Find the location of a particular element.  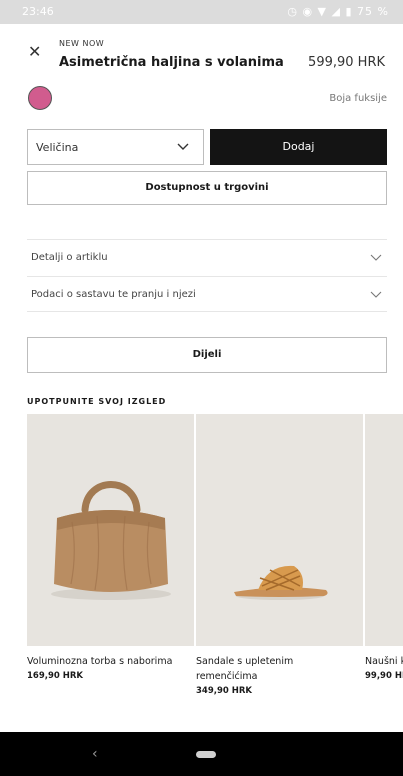

close-icon: ✕ is located at coordinates (34, 51).